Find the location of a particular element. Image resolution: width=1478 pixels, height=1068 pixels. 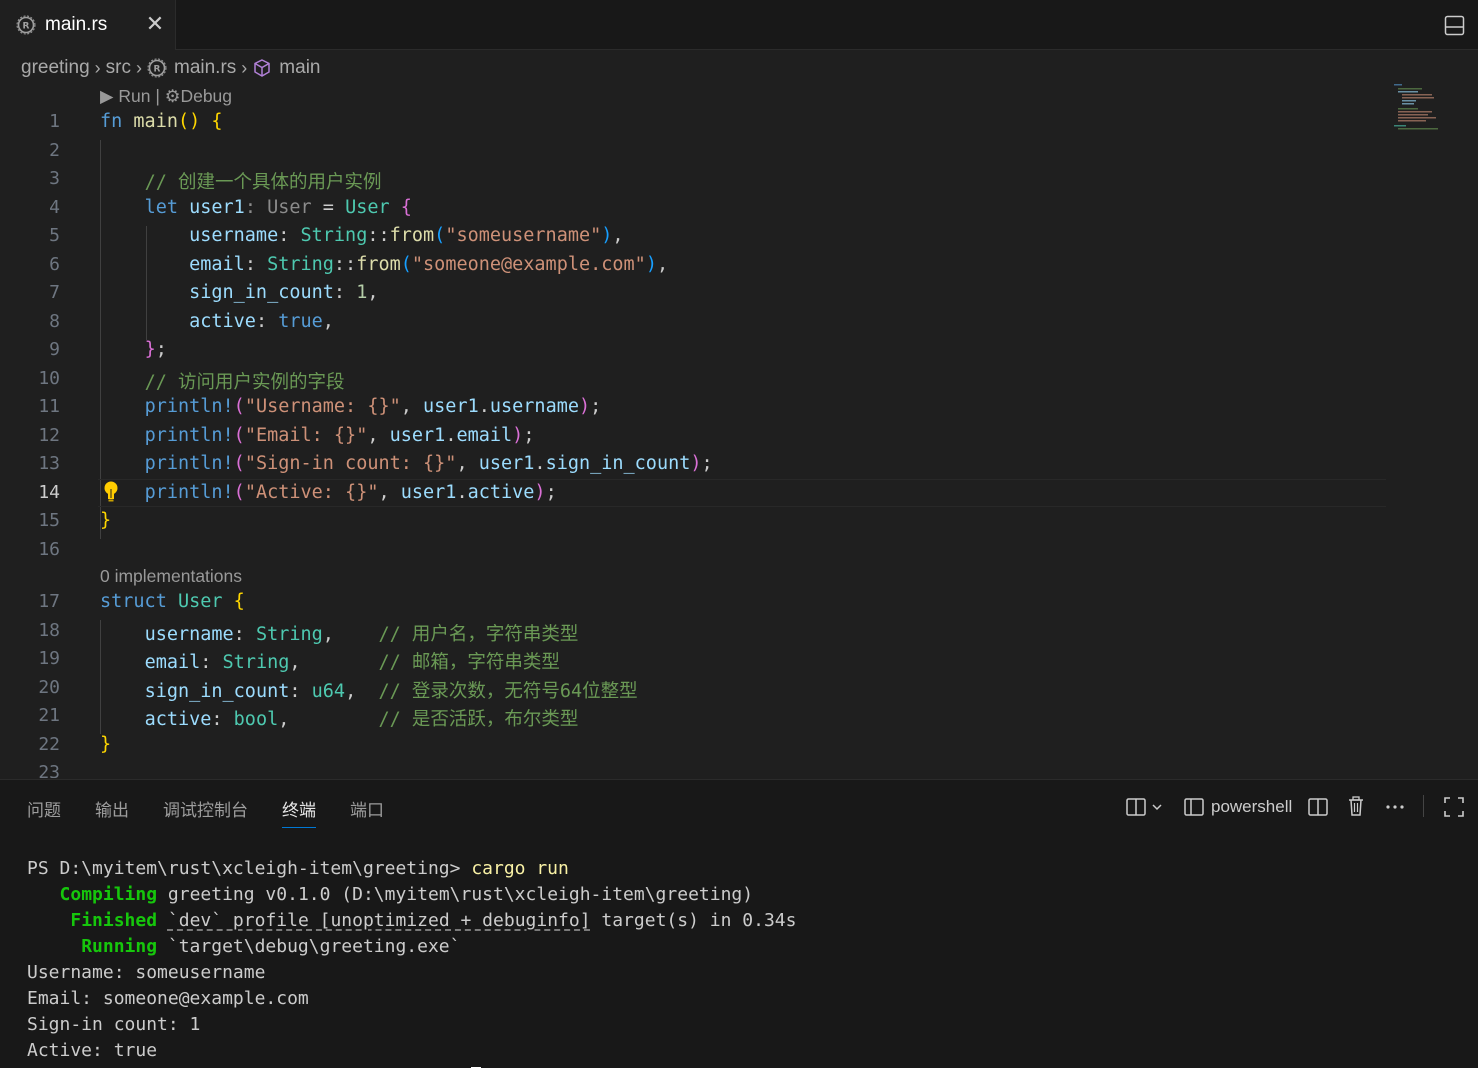

code-comment: // 用户名，字符串类型 is located at coordinates (456, 634).